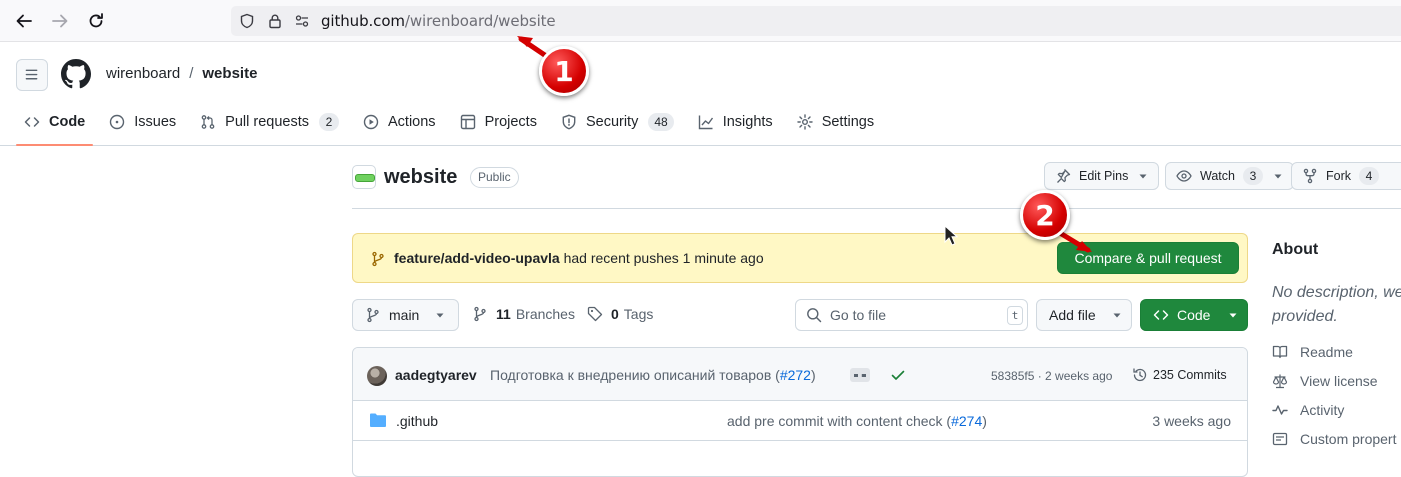  I want to click on arrow-left-icon, so click(24, 21).